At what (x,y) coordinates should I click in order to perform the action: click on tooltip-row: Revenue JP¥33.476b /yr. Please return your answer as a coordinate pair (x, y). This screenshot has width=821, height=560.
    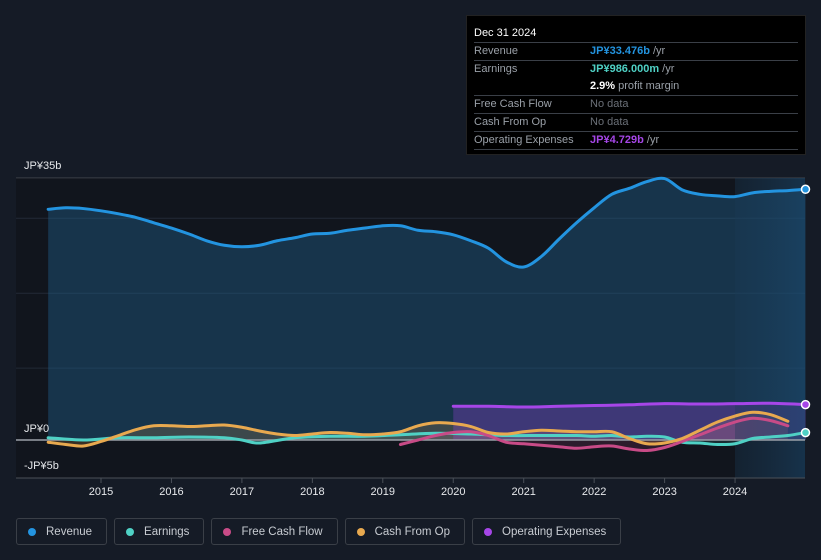
    Looking at the image, I should click on (636, 52).